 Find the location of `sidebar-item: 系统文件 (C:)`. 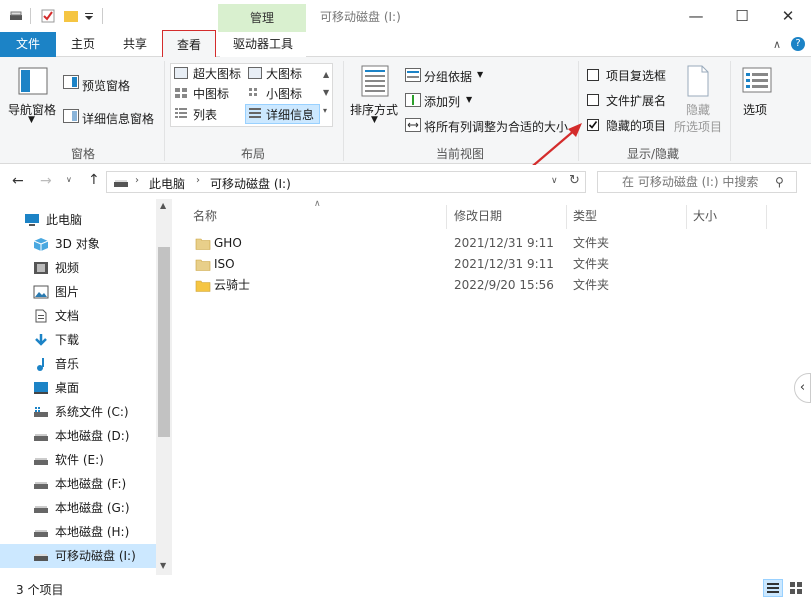

sidebar-item: 系统文件 (C:) is located at coordinates (78, 412).